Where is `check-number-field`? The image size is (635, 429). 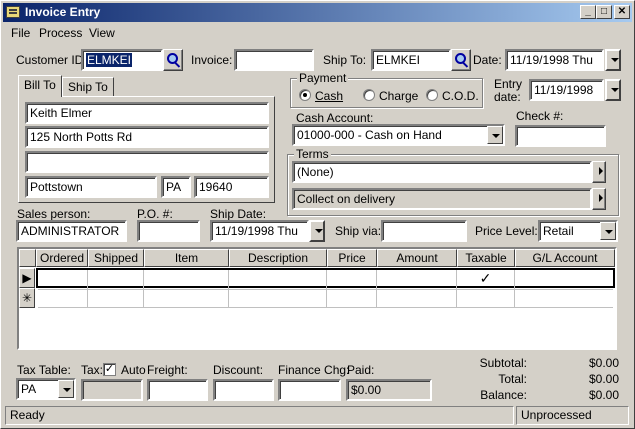
check-number-field is located at coordinates (560, 136).